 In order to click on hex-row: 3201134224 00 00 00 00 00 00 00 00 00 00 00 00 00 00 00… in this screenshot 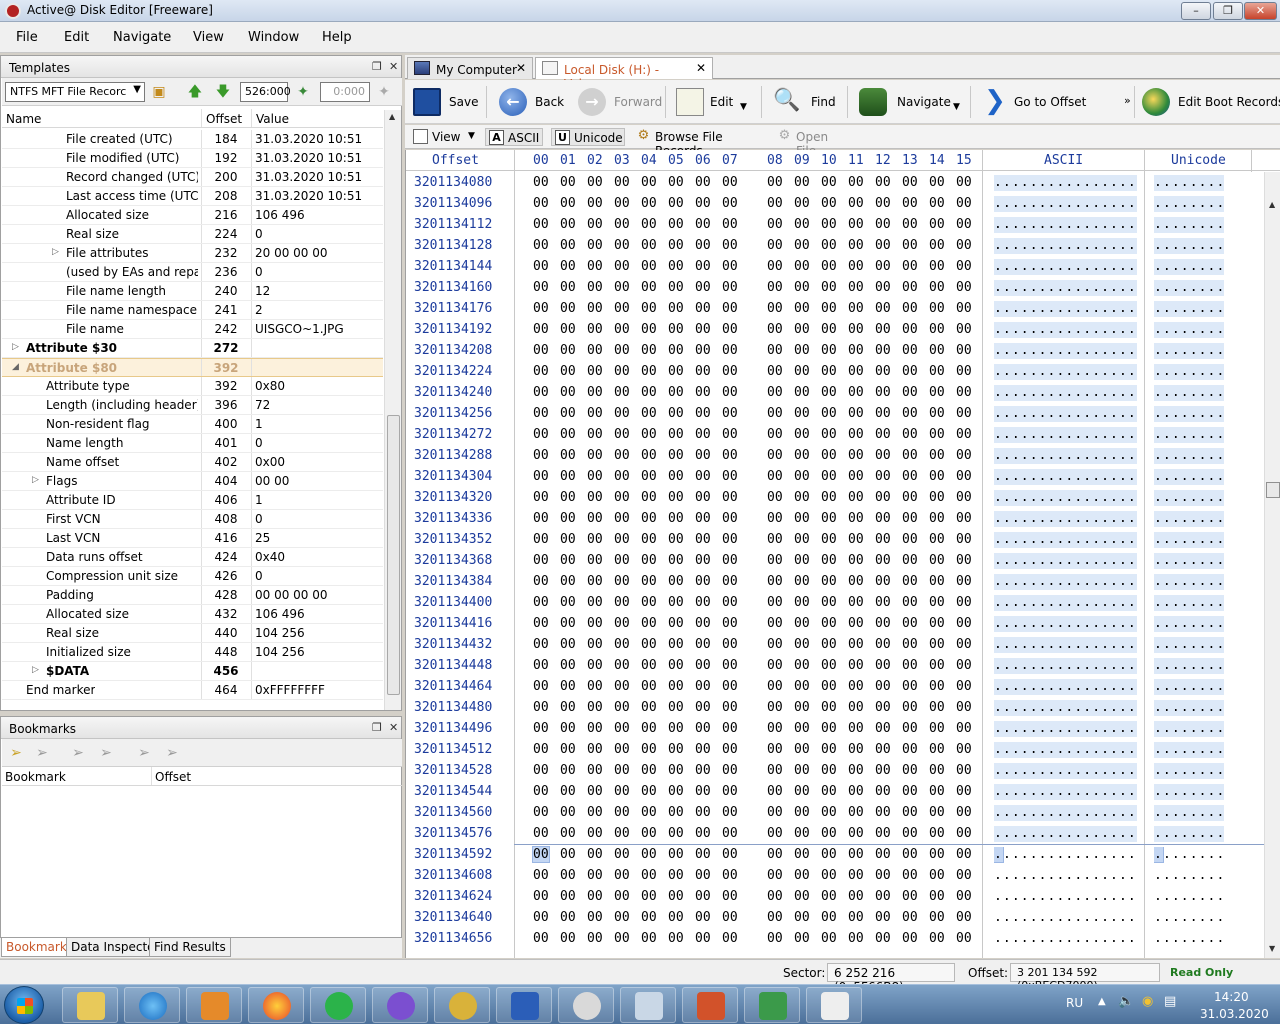, I will do `click(836, 371)`.